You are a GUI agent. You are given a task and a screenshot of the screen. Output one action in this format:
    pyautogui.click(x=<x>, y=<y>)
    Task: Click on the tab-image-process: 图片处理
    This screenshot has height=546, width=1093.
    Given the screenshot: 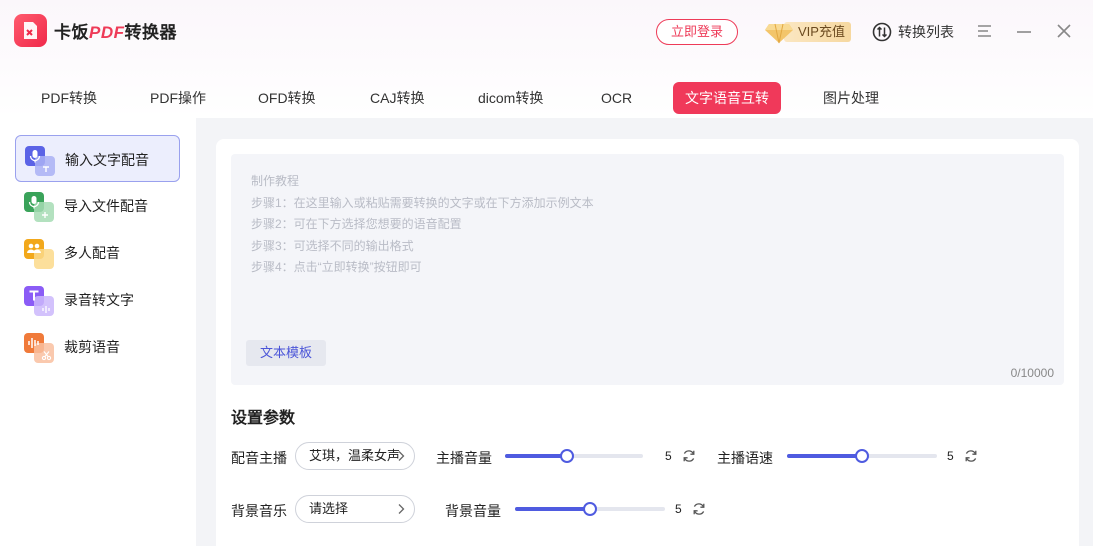 What is the action you would take?
    pyautogui.click(x=851, y=98)
    